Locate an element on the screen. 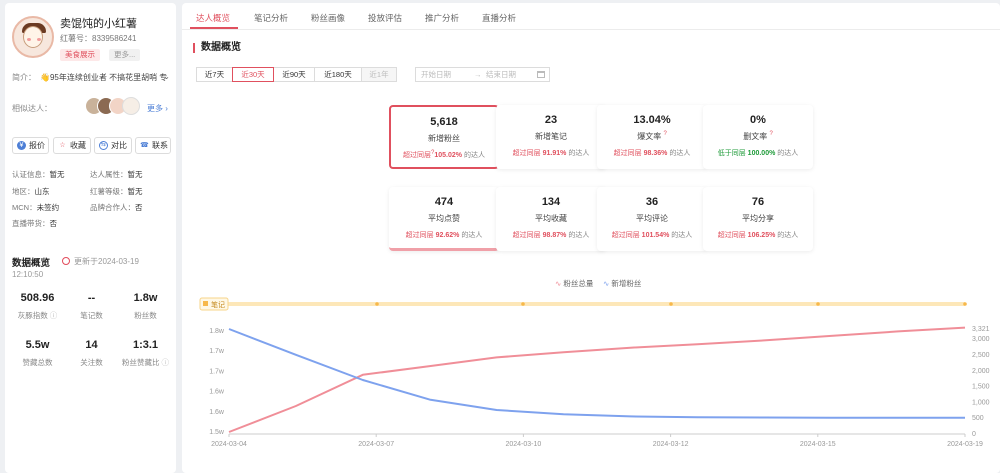 The width and height of the screenshot is (1000, 473). info-live: 直播带货：否 is located at coordinates (34, 223).